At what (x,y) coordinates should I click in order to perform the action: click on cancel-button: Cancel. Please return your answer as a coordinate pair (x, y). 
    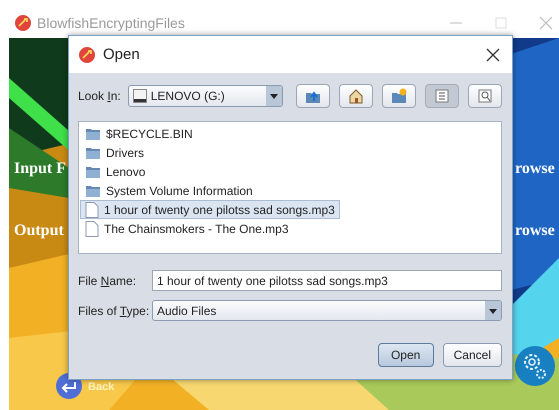
    Looking at the image, I should click on (472, 355).